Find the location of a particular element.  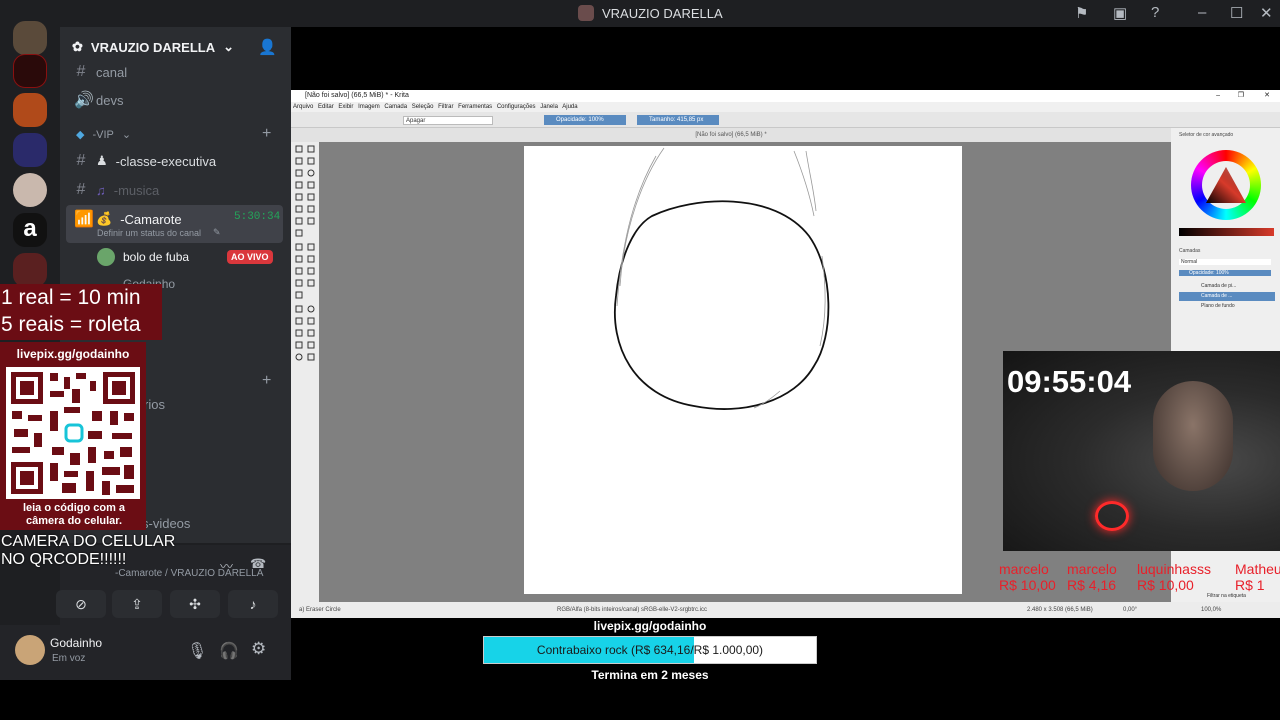

category-vip: ◆ -VIP ⌄ is located at coordinates (104, 135).